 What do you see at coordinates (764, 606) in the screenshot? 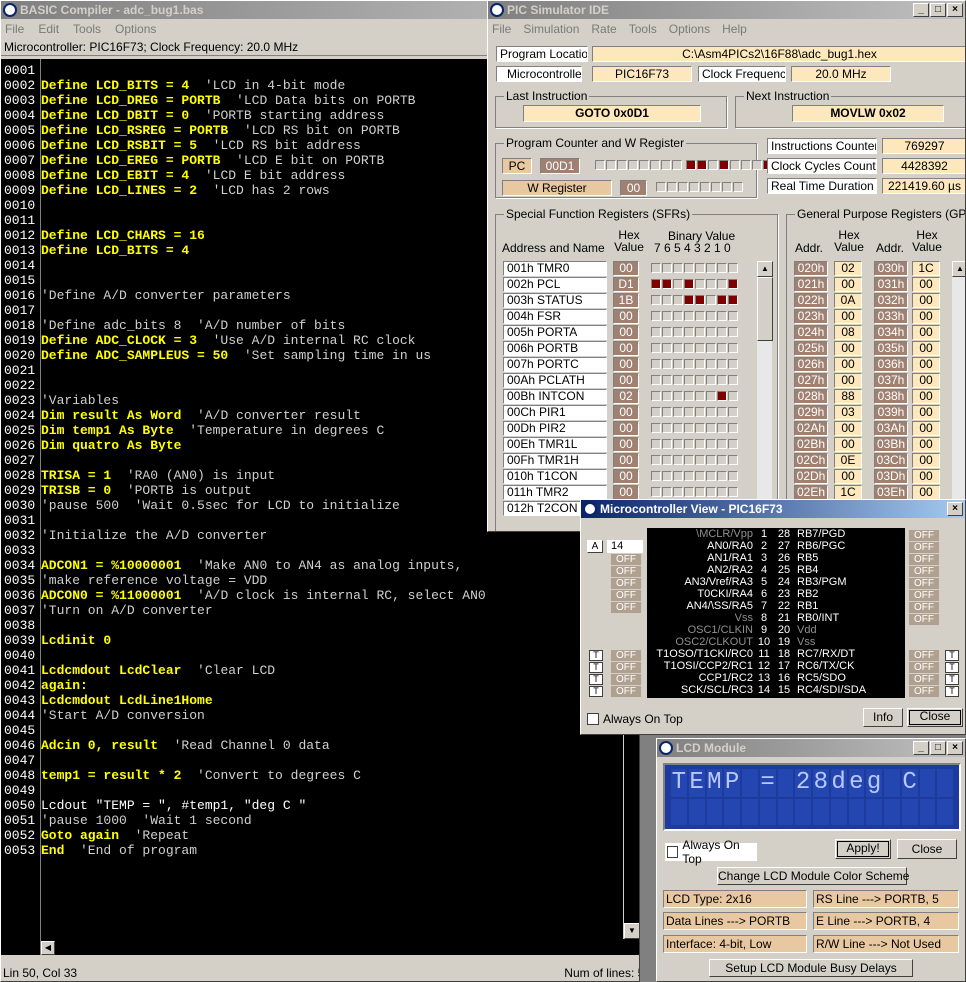
I see `pin-number-left: 7` at bounding box center [764, 606].